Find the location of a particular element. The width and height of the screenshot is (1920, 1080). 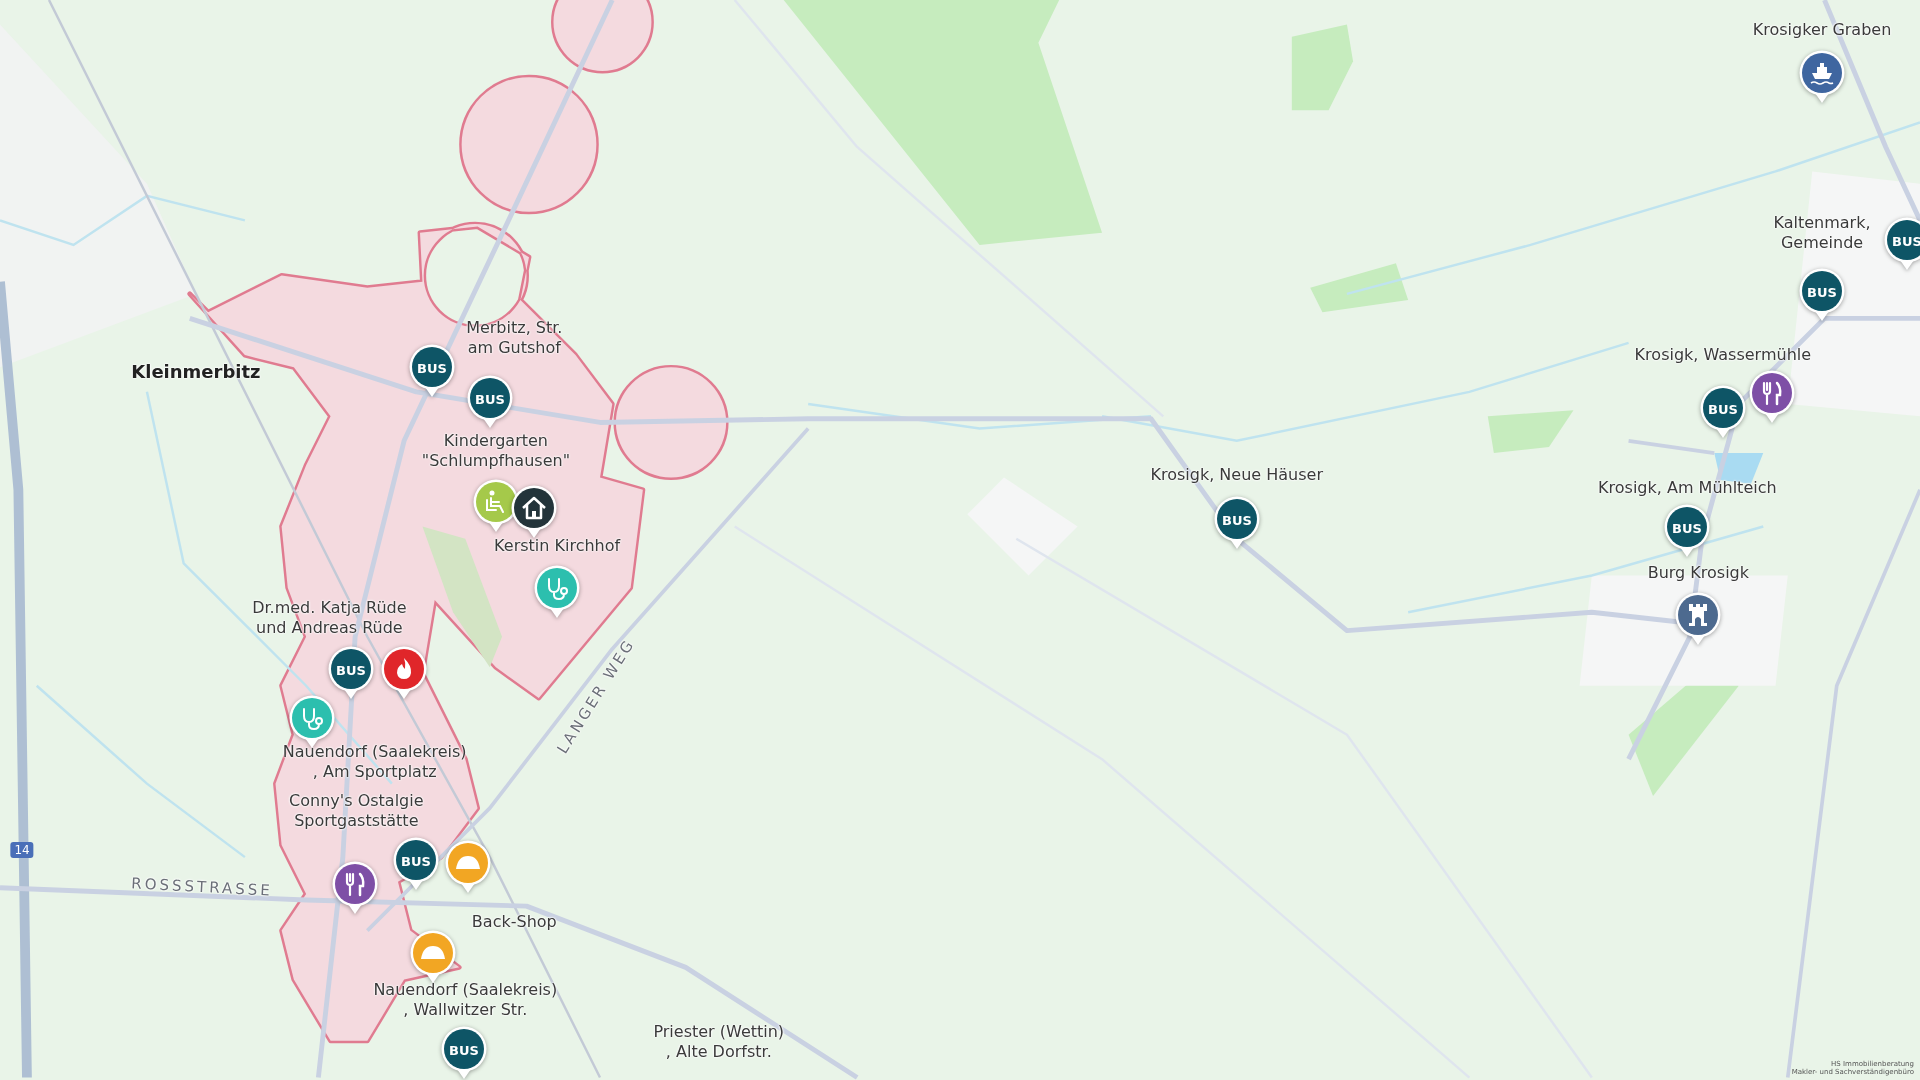

poi-label: Conny's Ostalgie Sportgaststätte is located at coordinates (356, 811).